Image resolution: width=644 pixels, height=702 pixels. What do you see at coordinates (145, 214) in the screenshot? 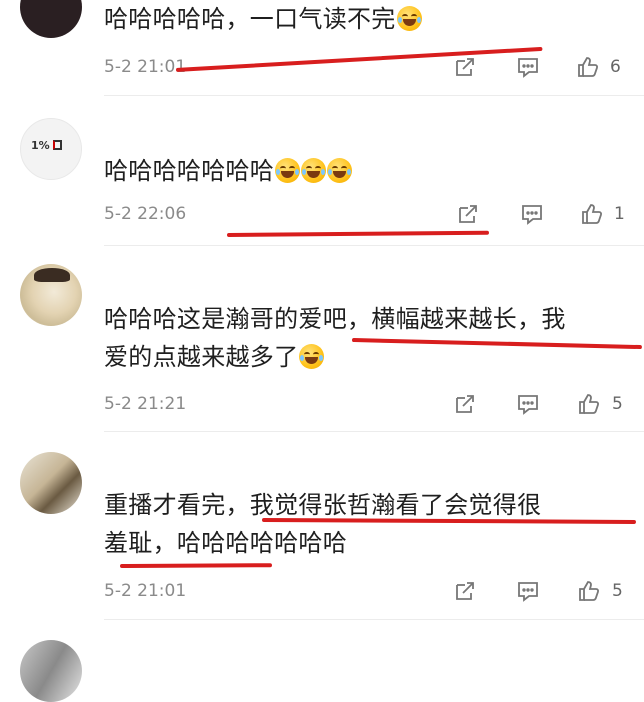
I see `comment-date: 5-2 22:06` at bounding box center [145, 214].